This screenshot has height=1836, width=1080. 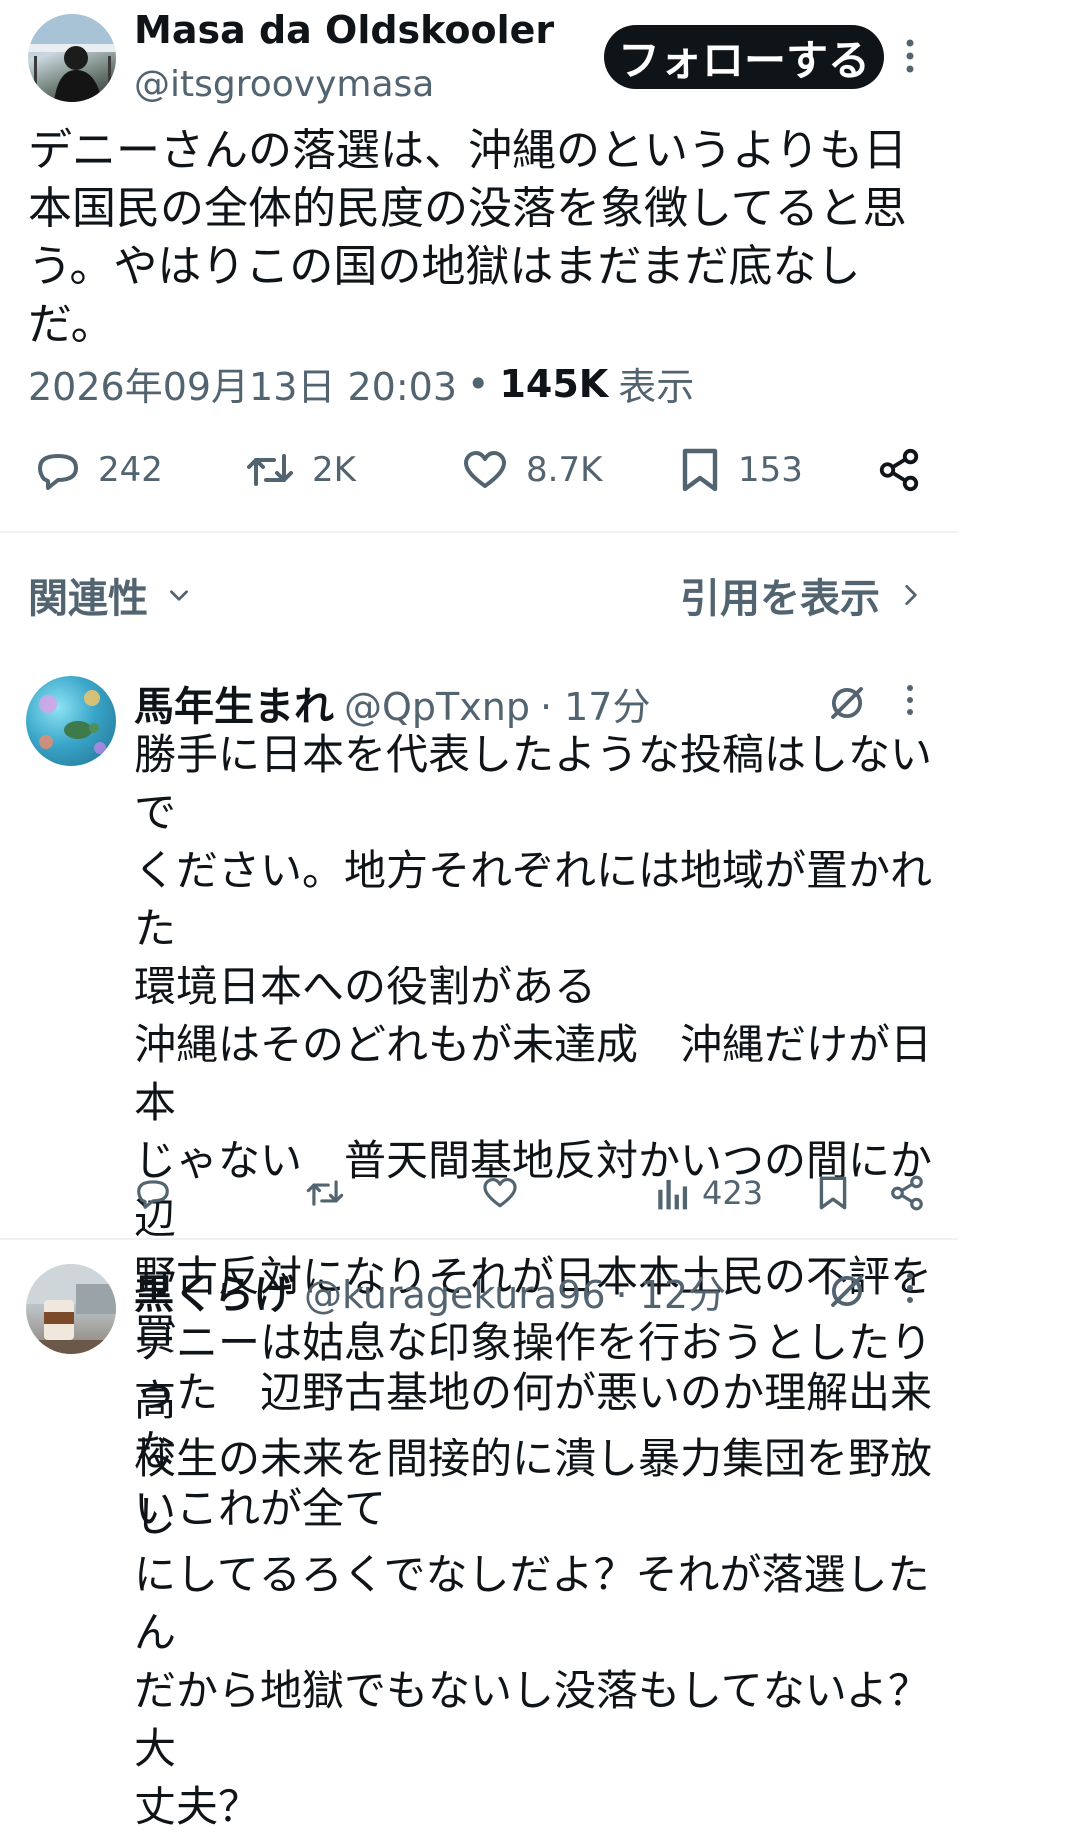 What do you see at coordinates (344, 30) in the screenshot?
I see `author-name: Masa da Oldskooler` at bounding box center [344, 30].